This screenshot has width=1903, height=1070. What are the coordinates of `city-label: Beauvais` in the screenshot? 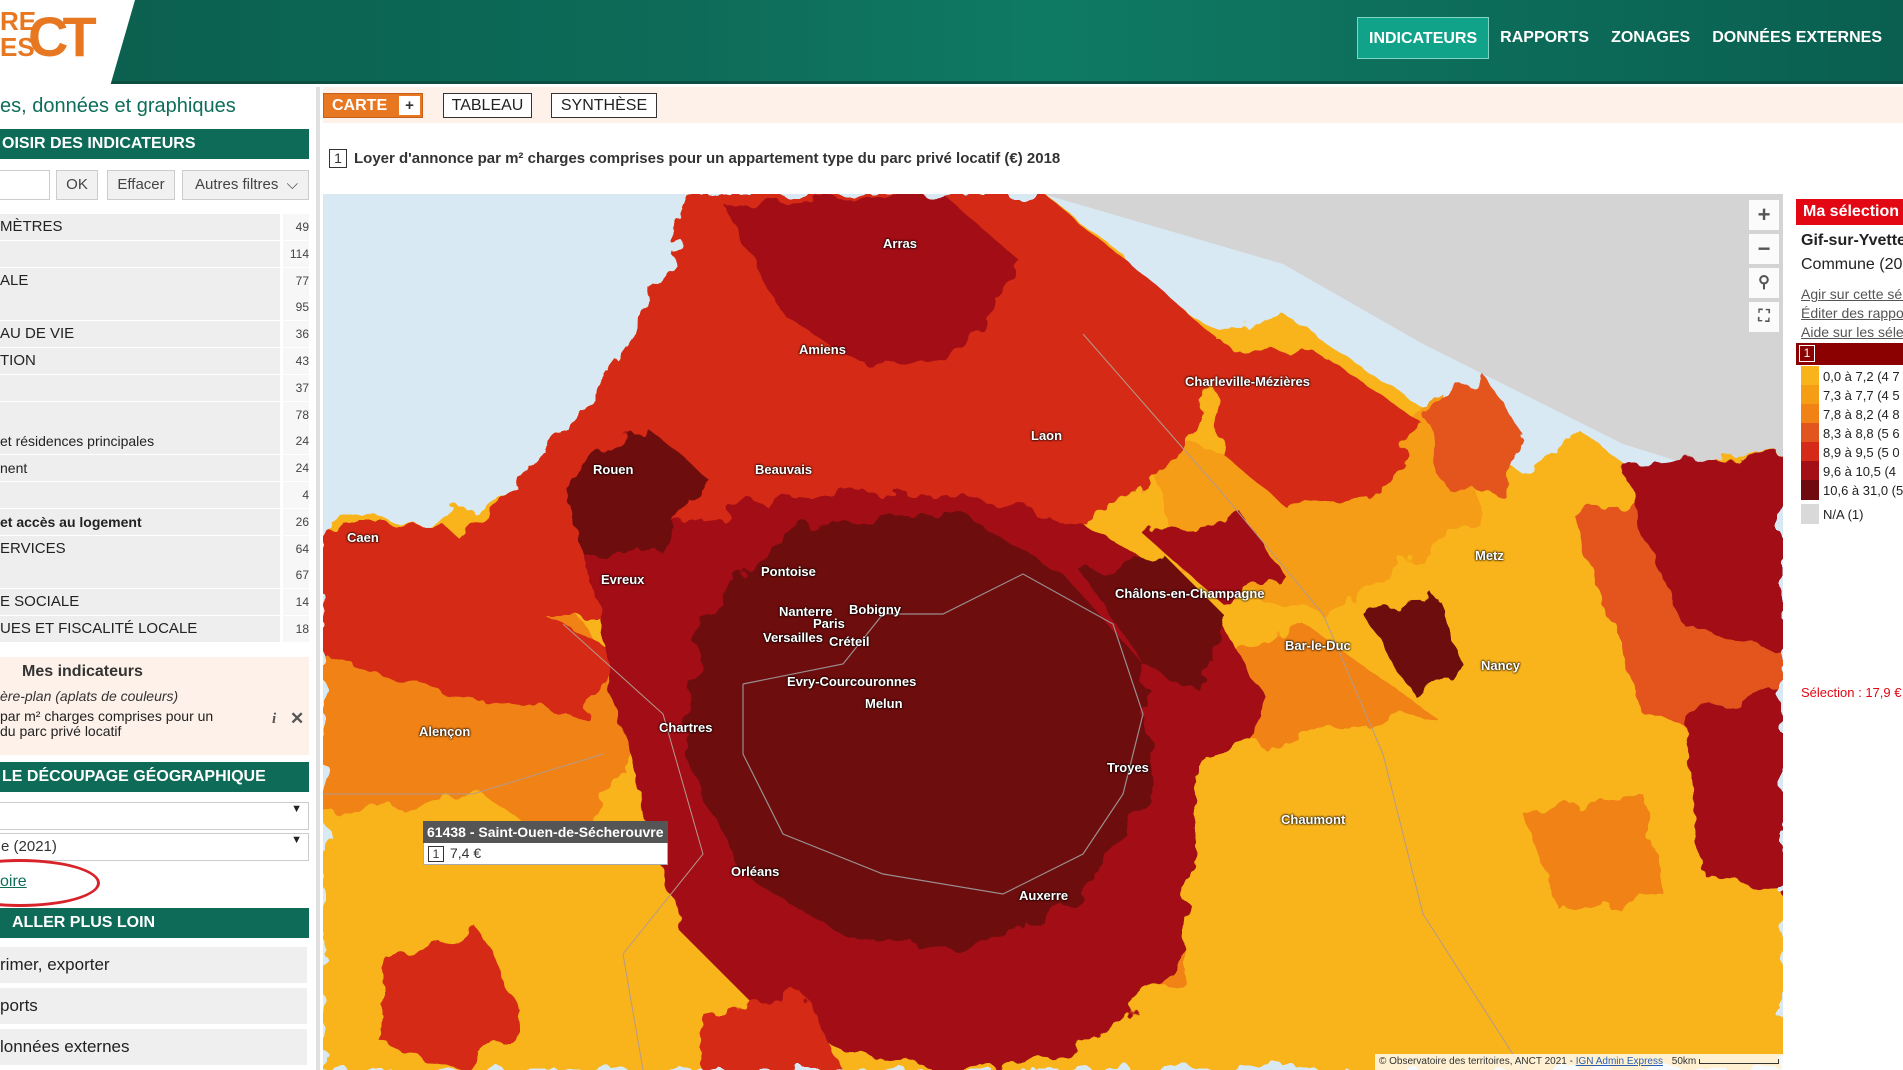 It's located at (784, 469).